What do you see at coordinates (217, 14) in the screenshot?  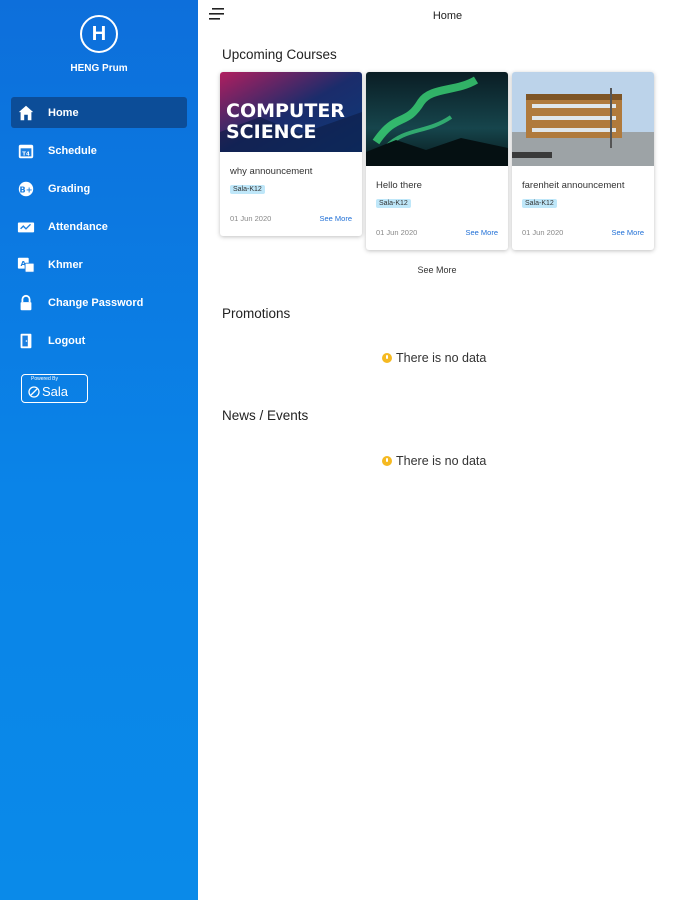 I see `menu-icon` at bounding box center [217, 14].